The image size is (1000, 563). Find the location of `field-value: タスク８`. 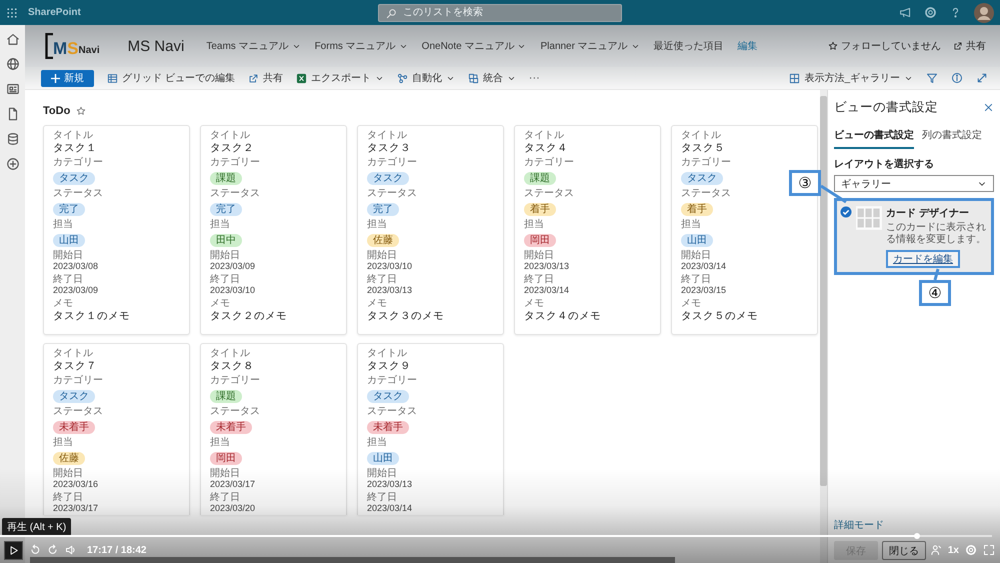

field-value: タスク８ is located at coordinates (232, 366).